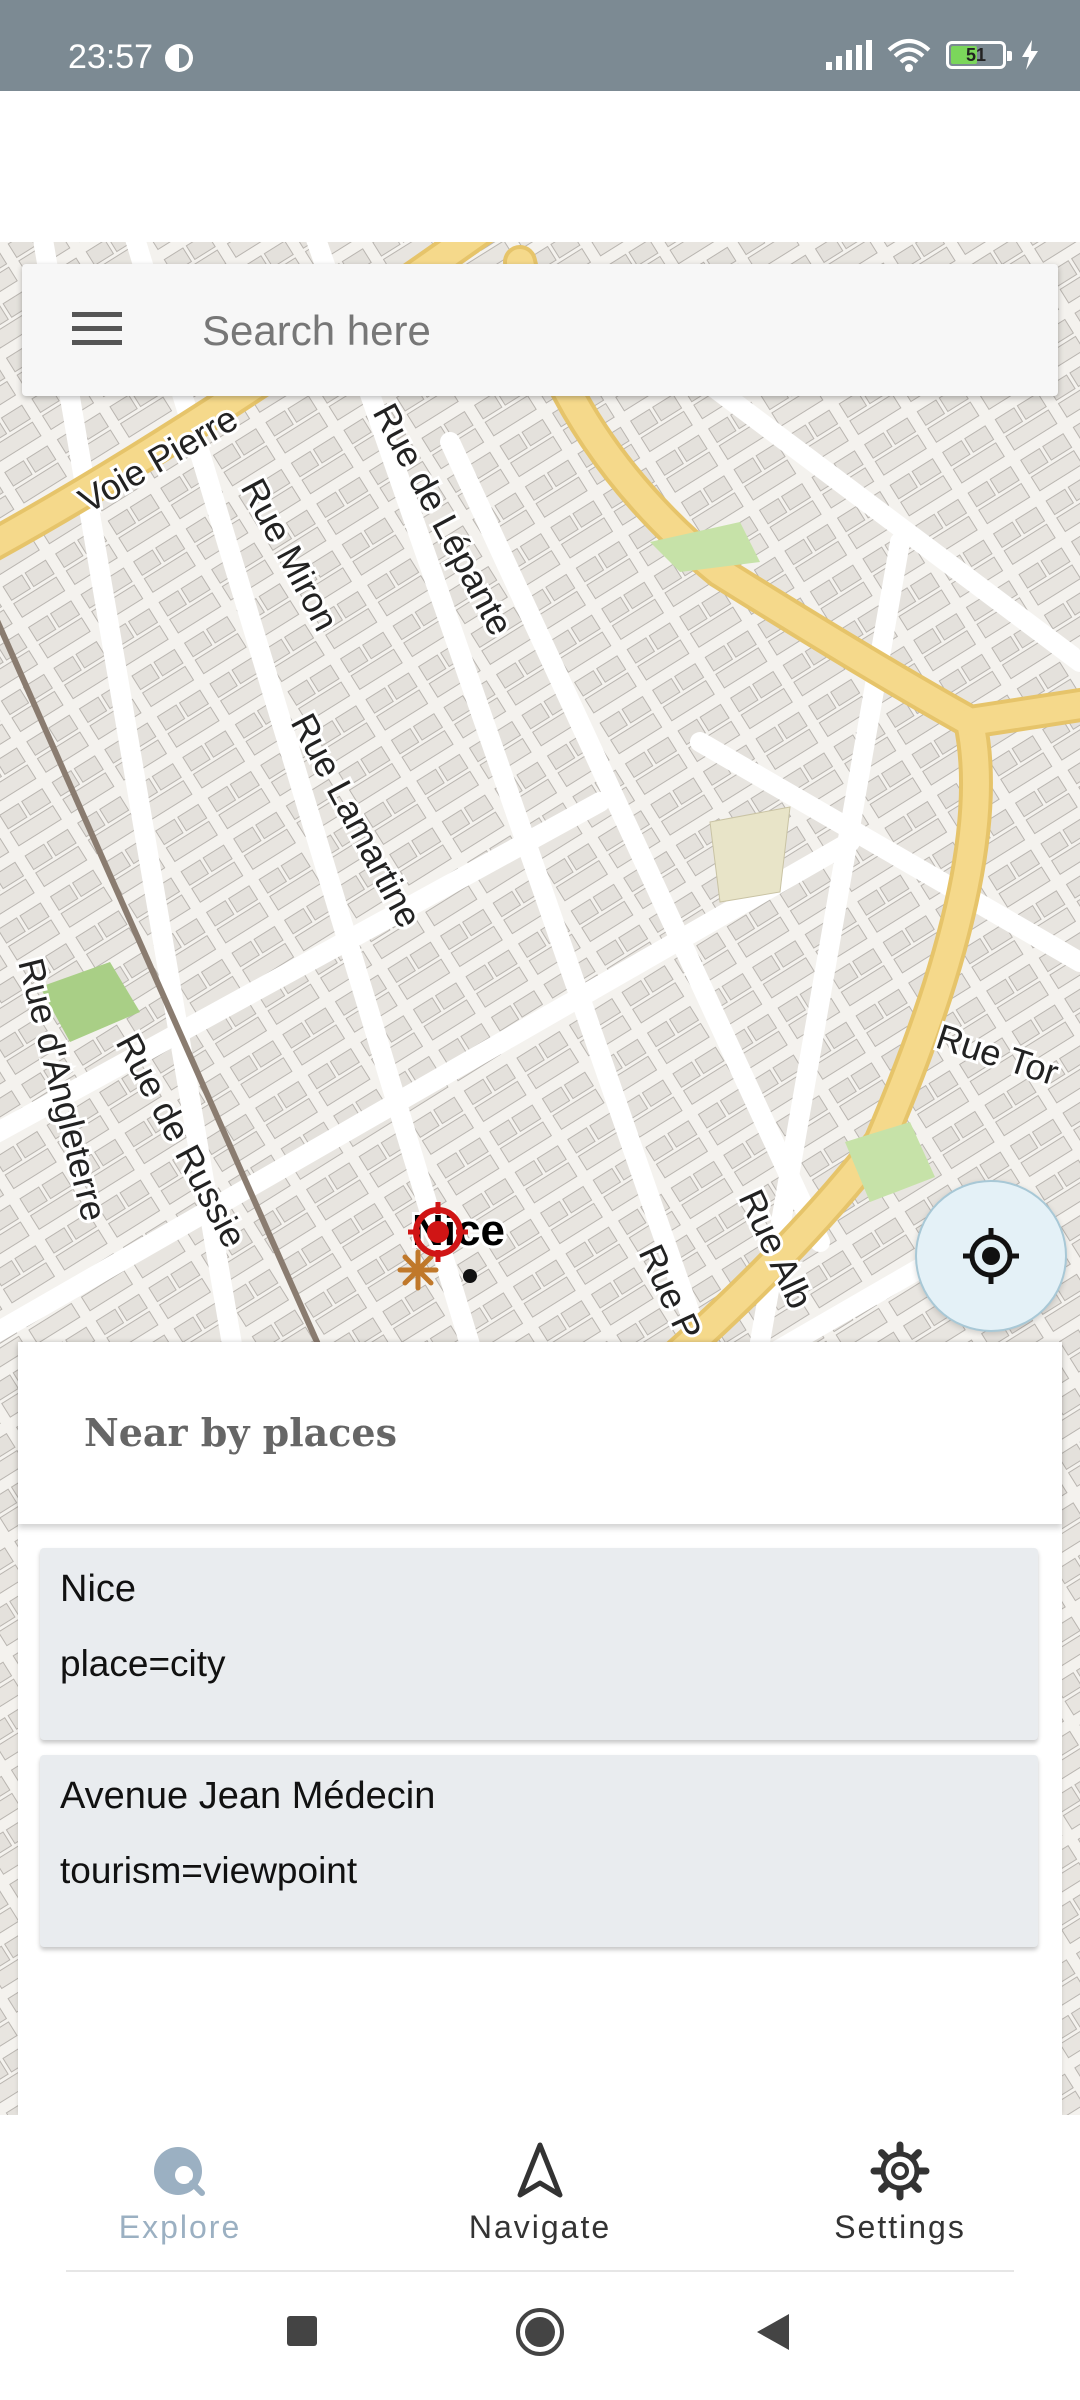  I want to click on nav-settings: Settings, so click(900, 2199).